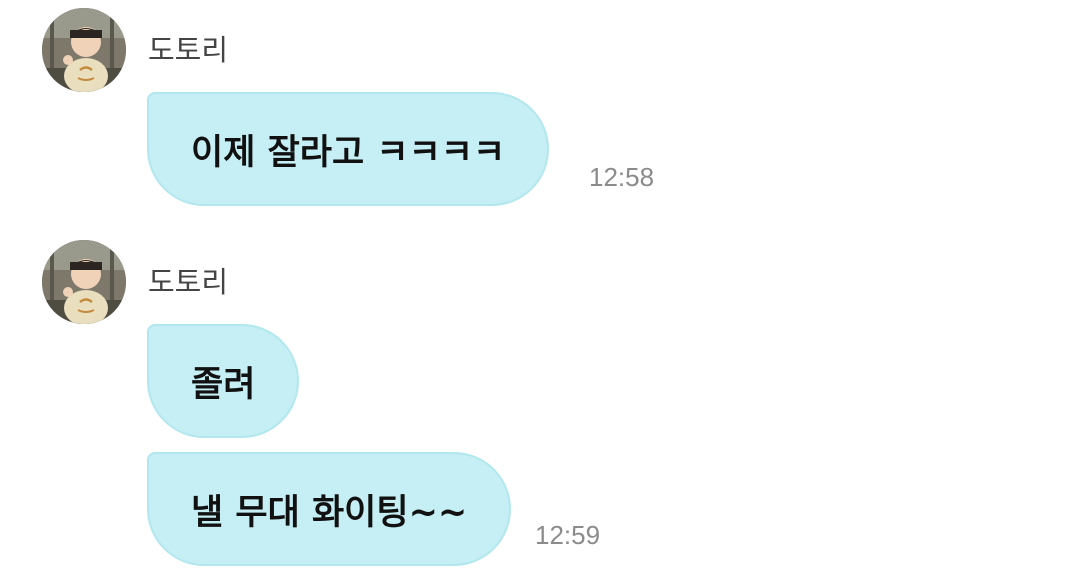  Describe the element at coordinates (348, 152) in the screenshot. I see `message-text: 이제 잘라고 ㅋㅋㅋㅋ` at that location.